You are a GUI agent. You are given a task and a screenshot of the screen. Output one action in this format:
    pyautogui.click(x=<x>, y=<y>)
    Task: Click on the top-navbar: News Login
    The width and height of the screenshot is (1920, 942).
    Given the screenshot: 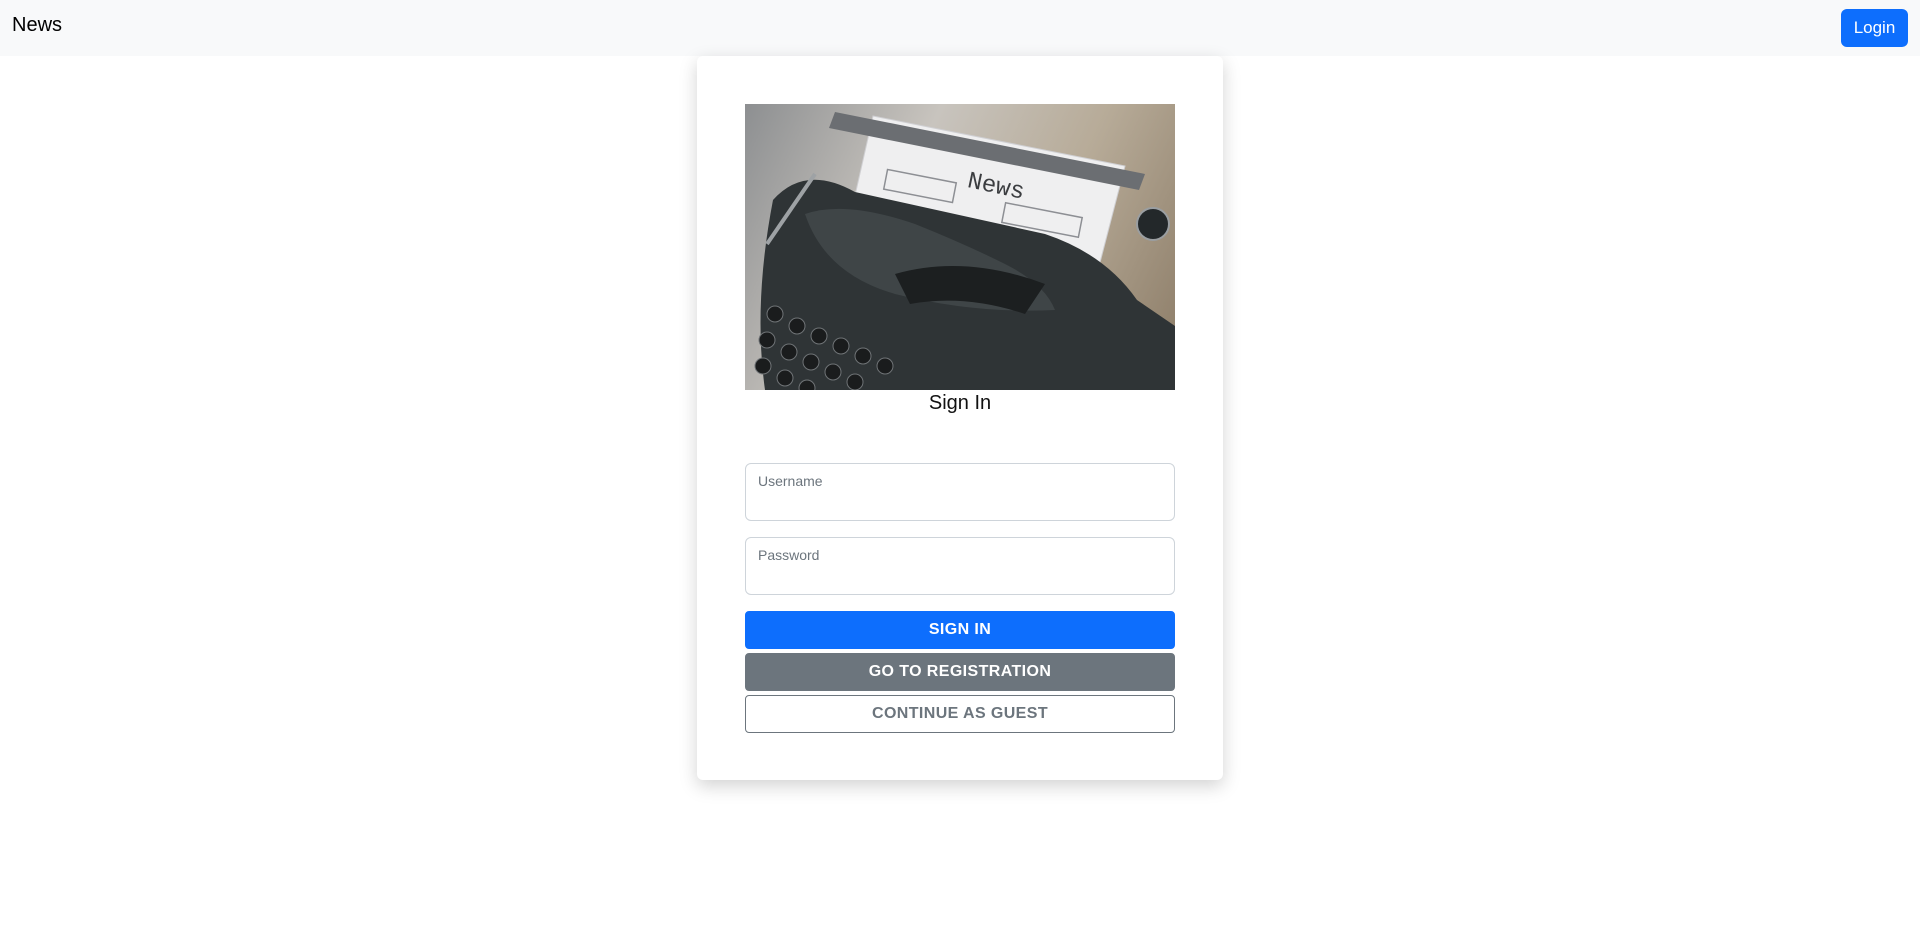 What is the action you would take?
    pyautogui.click(x=960, y=28)
    